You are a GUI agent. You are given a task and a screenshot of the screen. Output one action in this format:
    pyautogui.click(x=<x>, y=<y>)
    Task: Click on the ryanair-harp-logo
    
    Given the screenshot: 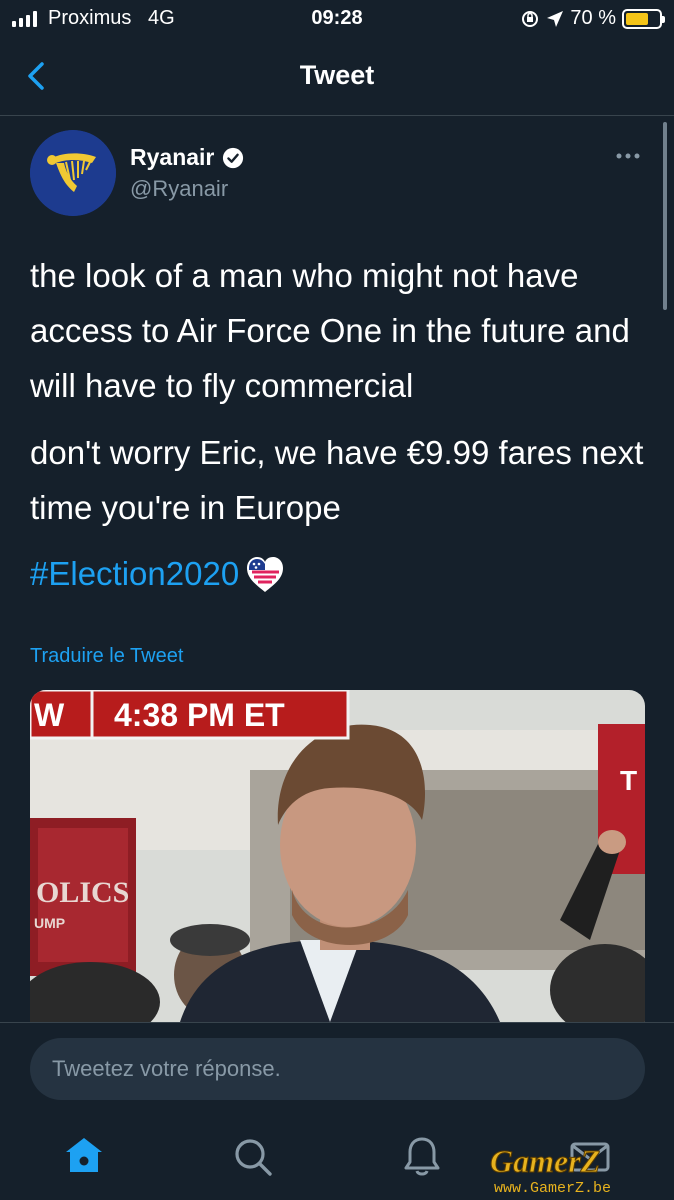 What is the action you would take?
    pyautogui.click(x=73, y=173)
    